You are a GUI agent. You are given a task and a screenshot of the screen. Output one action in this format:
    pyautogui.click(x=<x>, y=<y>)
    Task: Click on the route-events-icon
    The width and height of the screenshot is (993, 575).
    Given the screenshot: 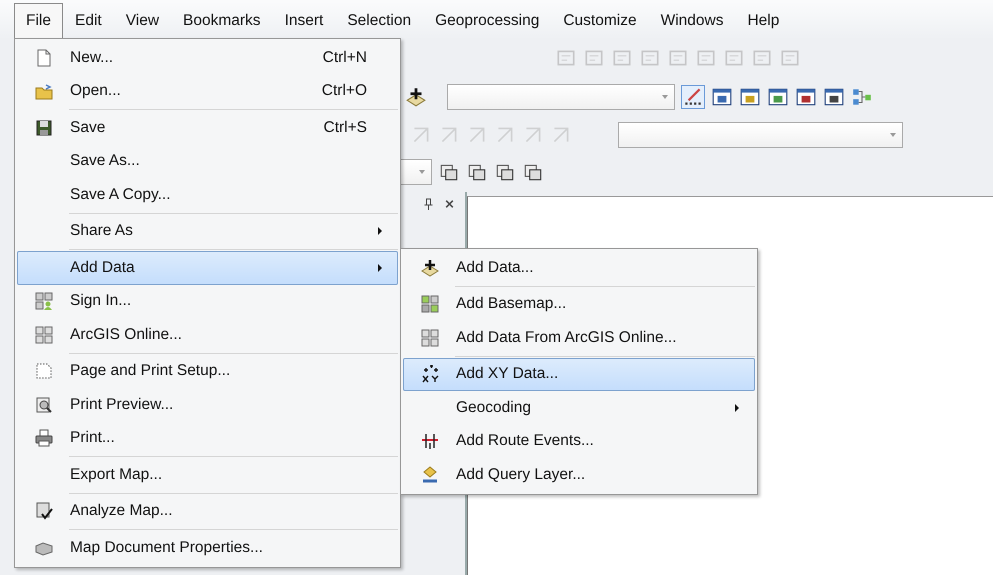 What is the action you would take?
    pyautogui.click(x=430, y=441)
    